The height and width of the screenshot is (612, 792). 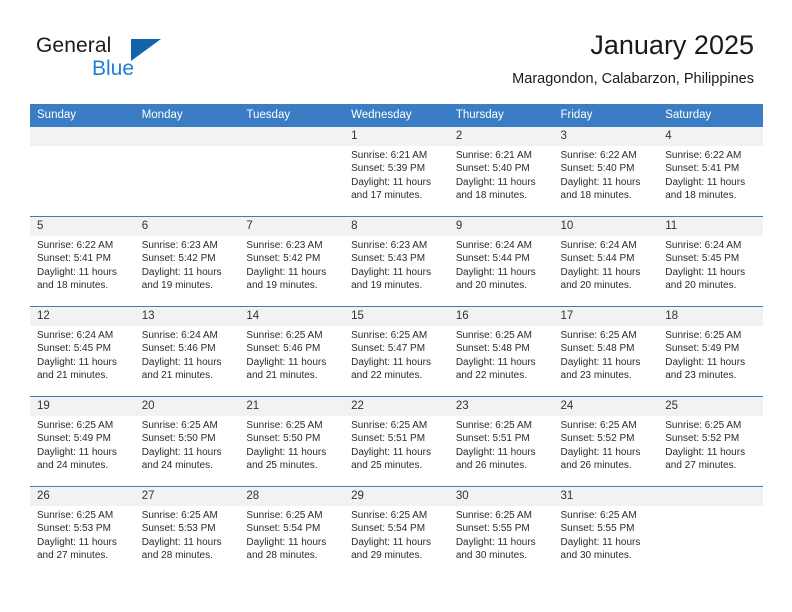 I want to click on day-number: 15, so click(x=396, y=316).